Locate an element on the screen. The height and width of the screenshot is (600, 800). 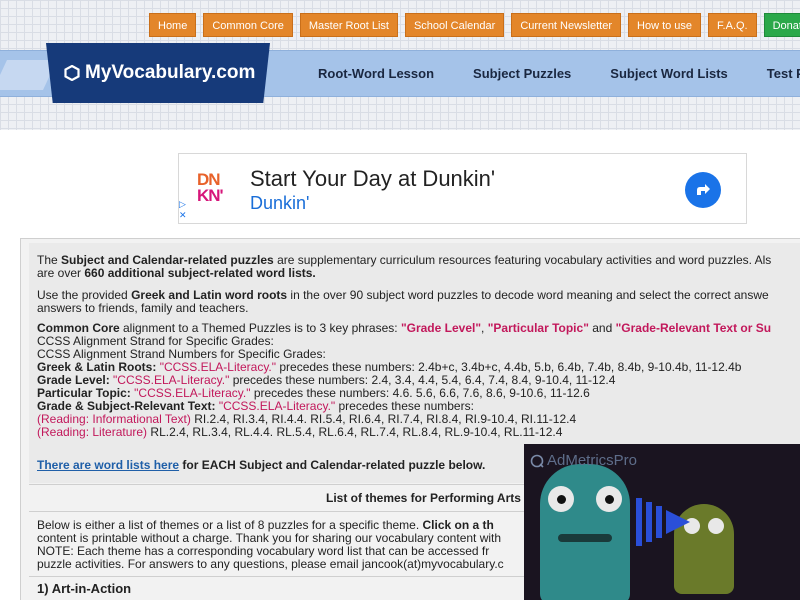
ad-choices-icon: ▷ ✕ is located at coordinates (183, 210).